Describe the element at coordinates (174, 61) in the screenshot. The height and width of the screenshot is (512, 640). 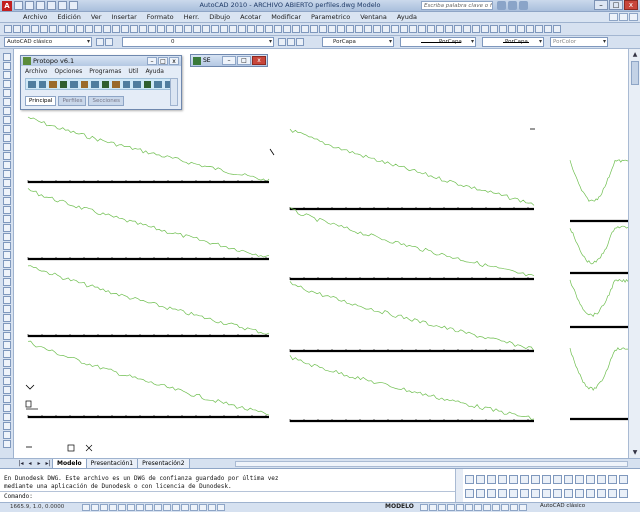
I see `protopo-close-button: x` at that location.